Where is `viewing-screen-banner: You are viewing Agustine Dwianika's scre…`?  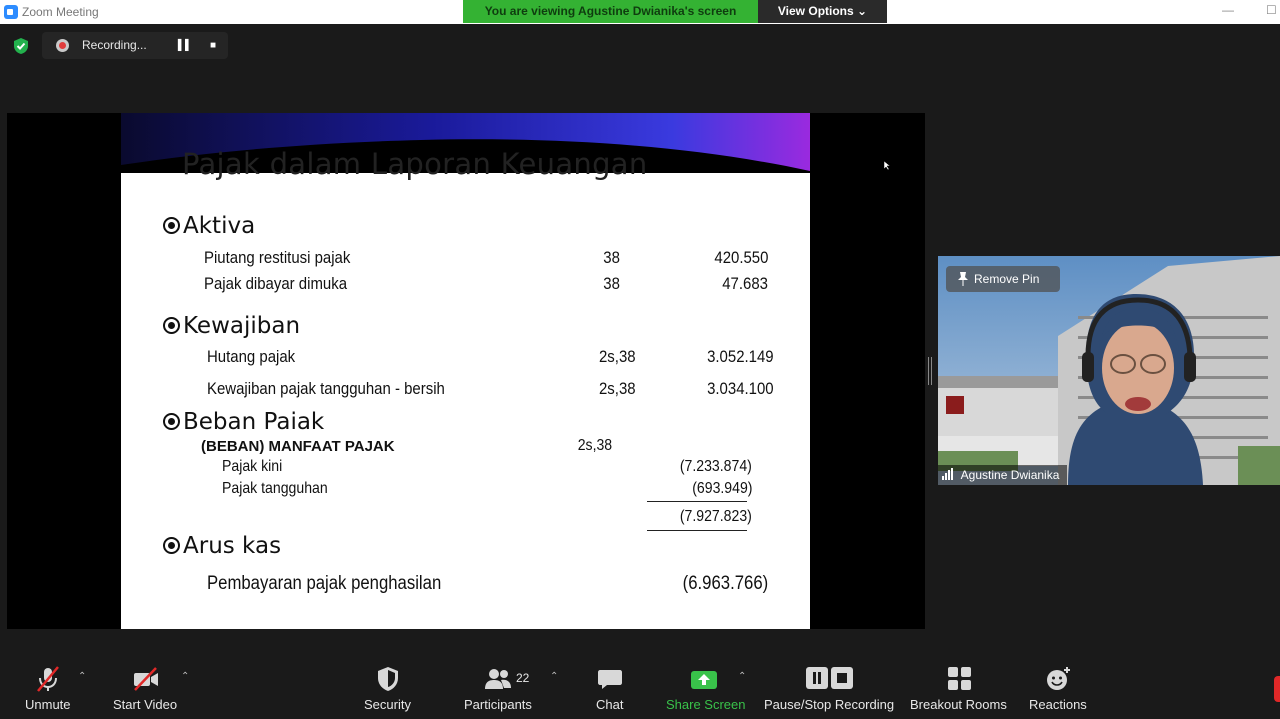 viewing-screen-banner: You are viewing Agustine Dwianika's scre… is located at coordinates (610, 11).